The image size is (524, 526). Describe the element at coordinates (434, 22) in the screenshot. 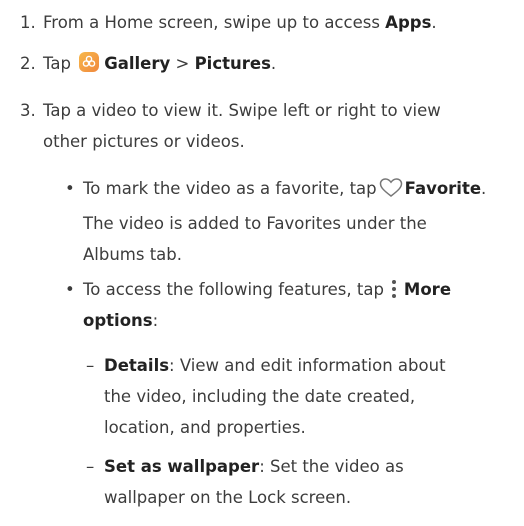

I see `step-1-period: .` at that location.